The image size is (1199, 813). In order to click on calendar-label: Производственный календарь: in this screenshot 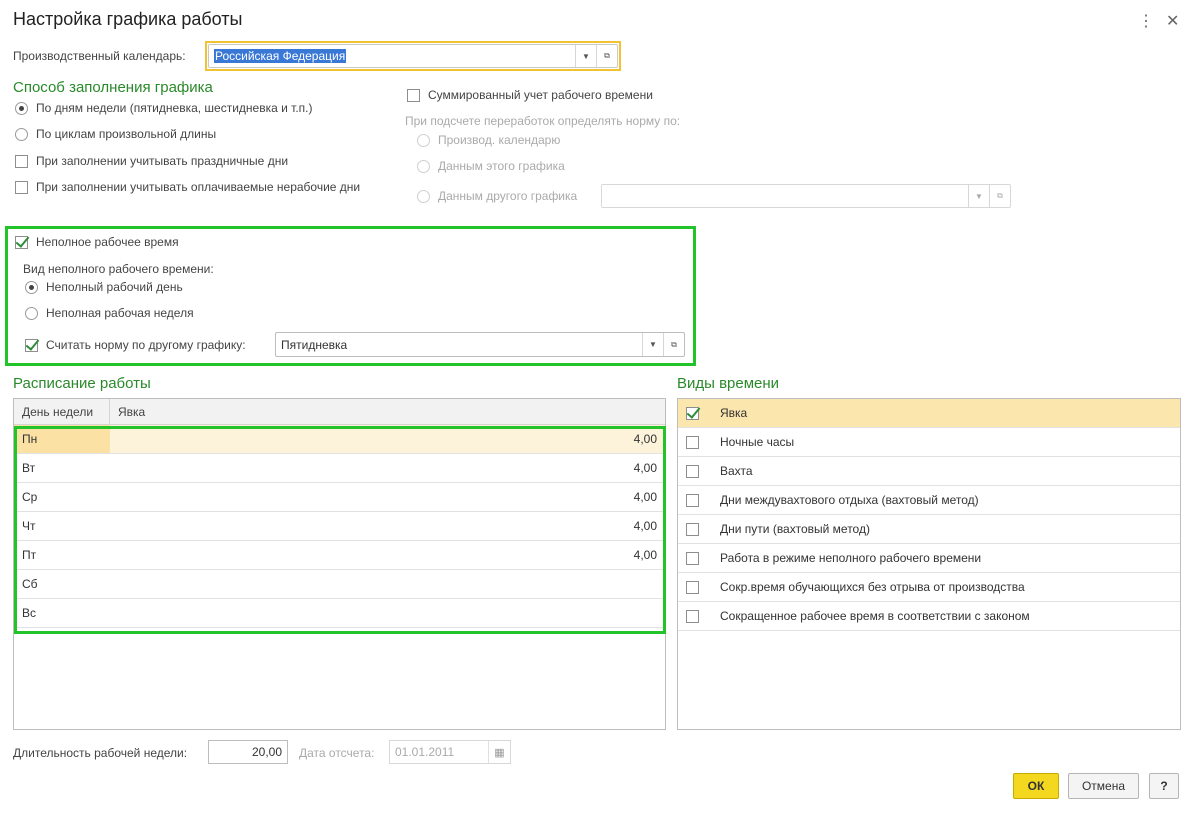, I will do `click(99, 56)`.